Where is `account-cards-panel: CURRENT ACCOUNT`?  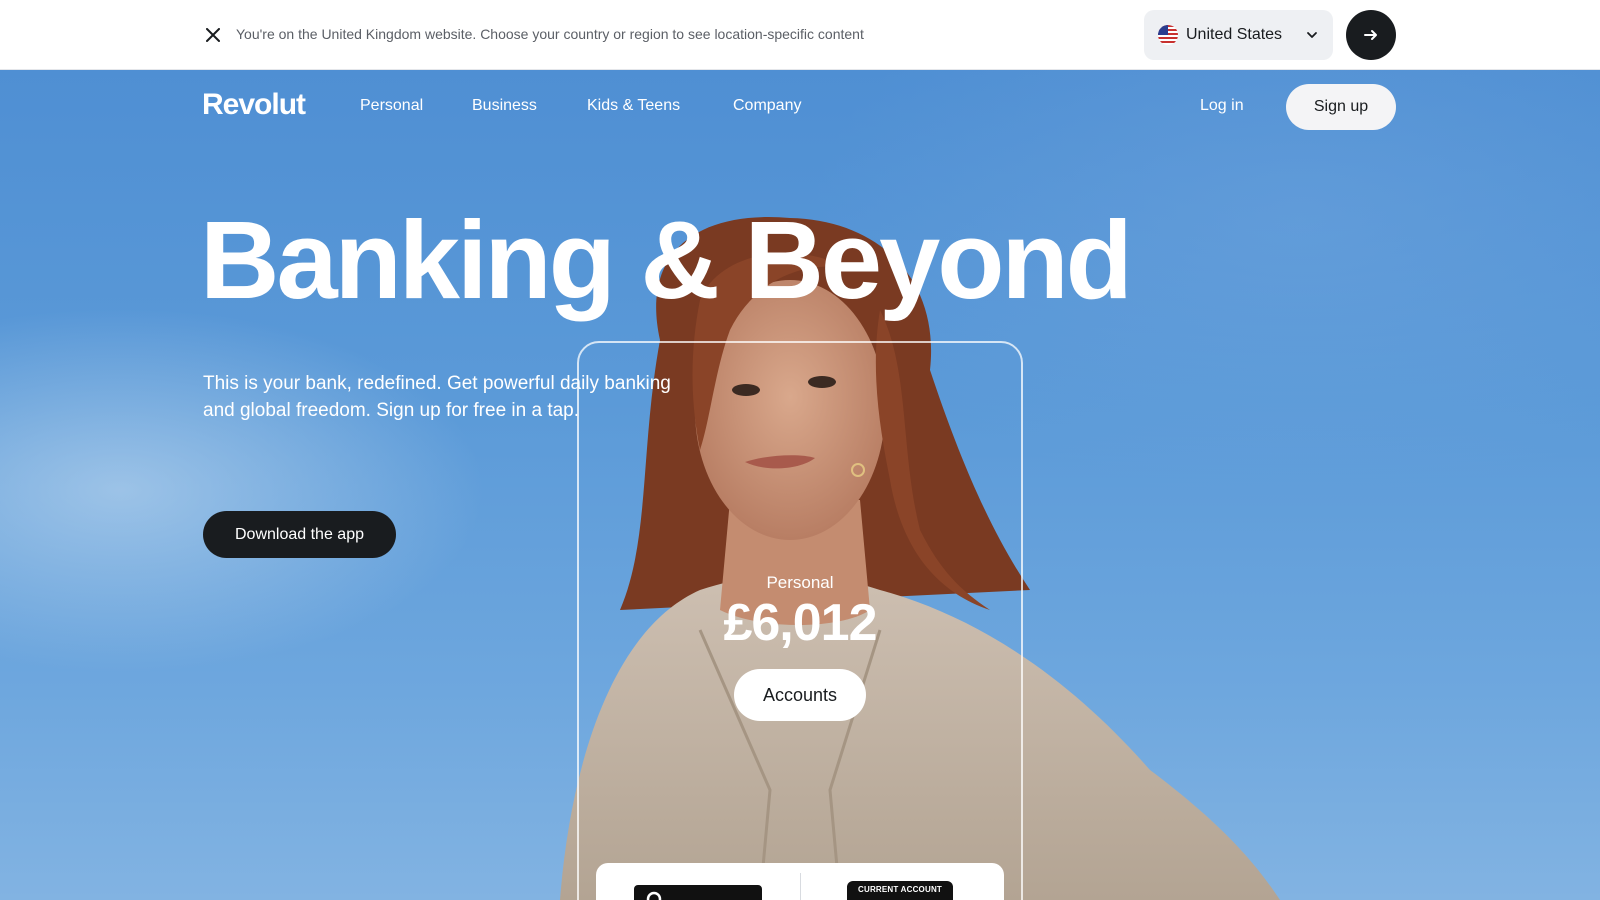
account-cards-panel: CURRENT ACCOUNT is located at coordinates (800, 881).